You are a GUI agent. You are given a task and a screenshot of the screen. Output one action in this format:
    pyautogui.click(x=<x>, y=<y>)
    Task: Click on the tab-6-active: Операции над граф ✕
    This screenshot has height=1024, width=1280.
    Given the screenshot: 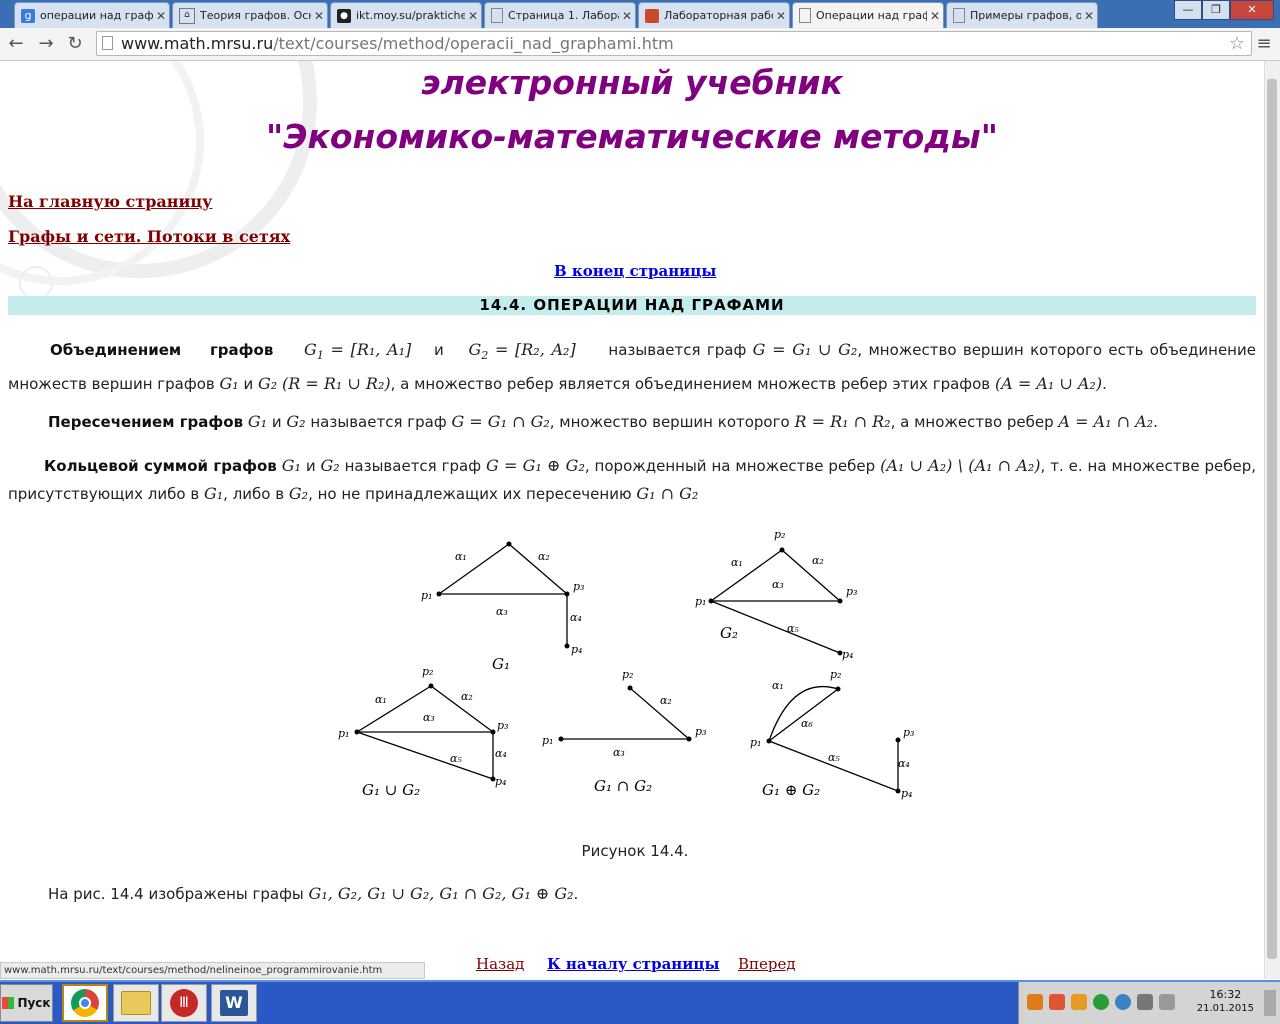 What is the action you would take?
    pyautogui.click(x=868, y=15)
    